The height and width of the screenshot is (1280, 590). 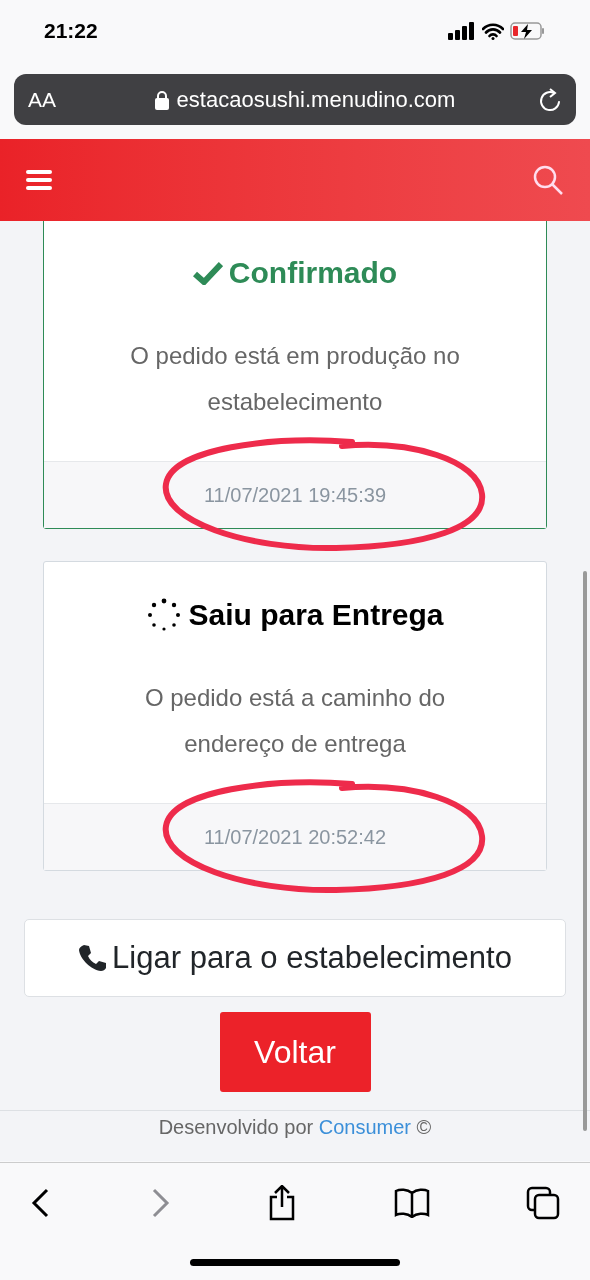 What do you see at coordinates (71, 31) in the screenshot?
I see `clock: 21:22` at bounding box center [71, 31].